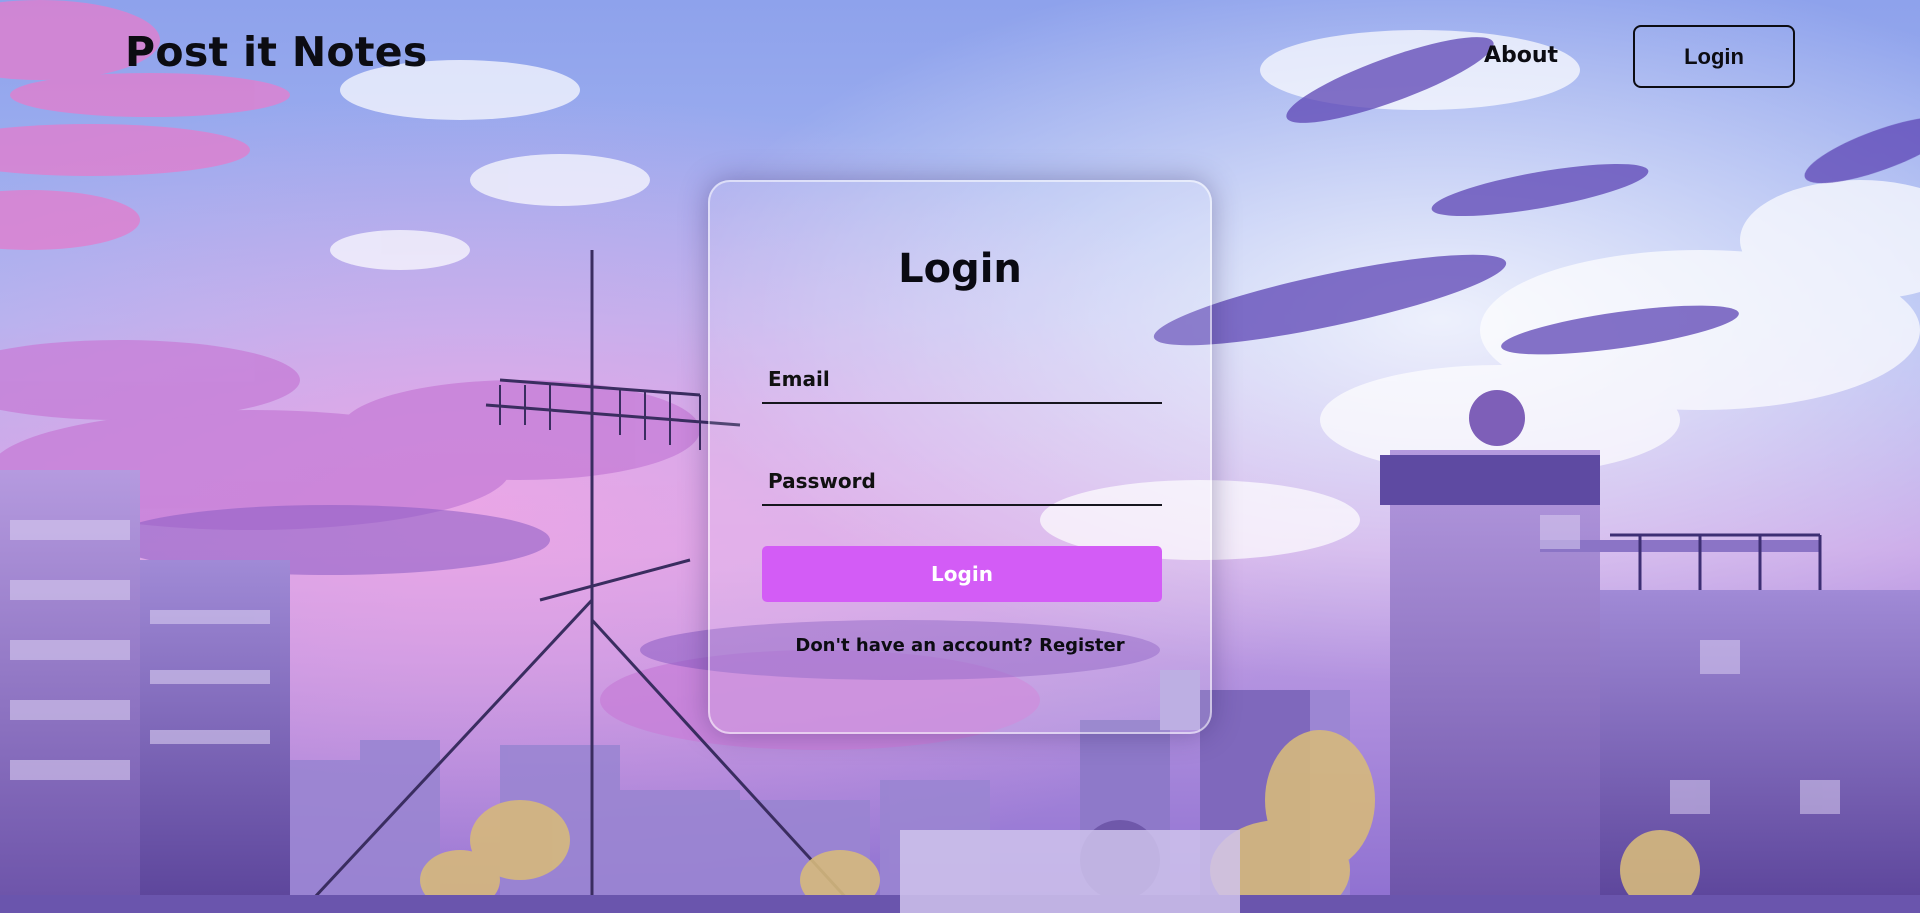  I want to click on email-field-wrapper, so click(962, 380).